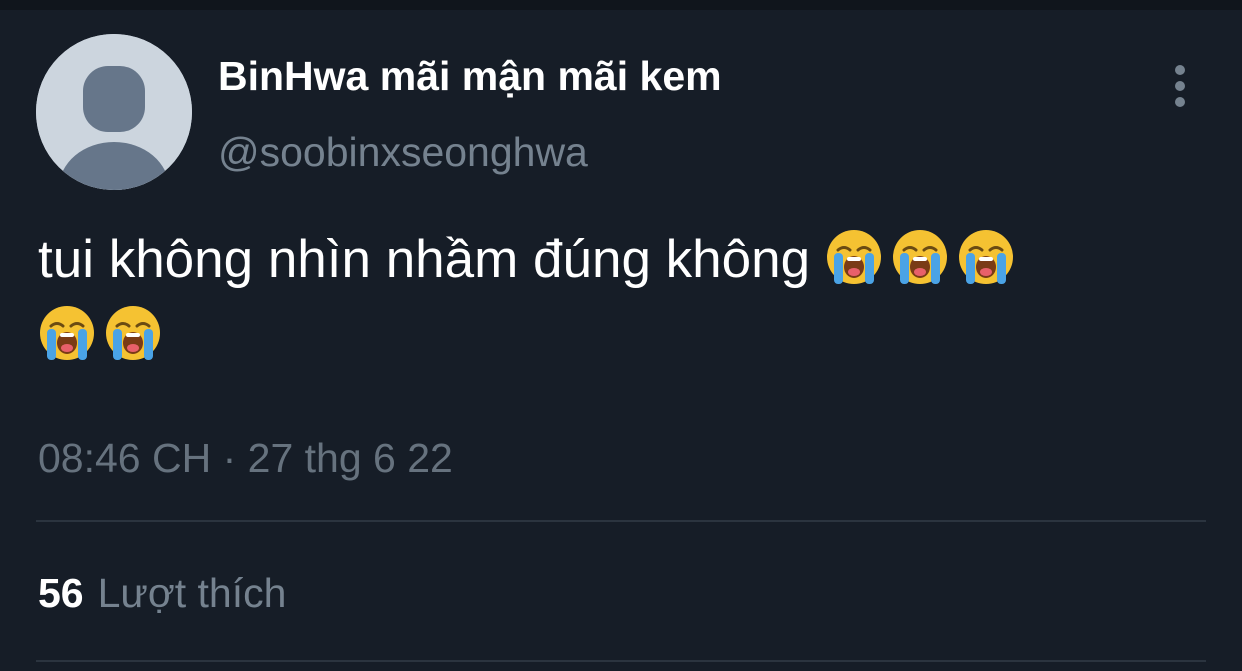 This screenshot has height=671, width=1242. What do you see at coordinates (424, 259) in the screenshot?
I see `tweet-text-body: tui không nhìn nhầm đúng không` at bounding box center [424, 259].